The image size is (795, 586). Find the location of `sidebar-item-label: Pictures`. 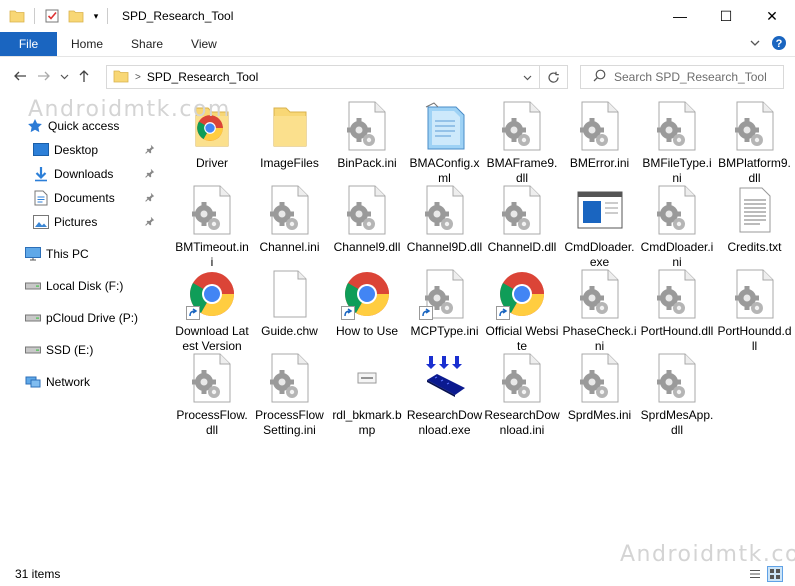

sidebar-item-label: Pictures is located at coordinates (76, 222).